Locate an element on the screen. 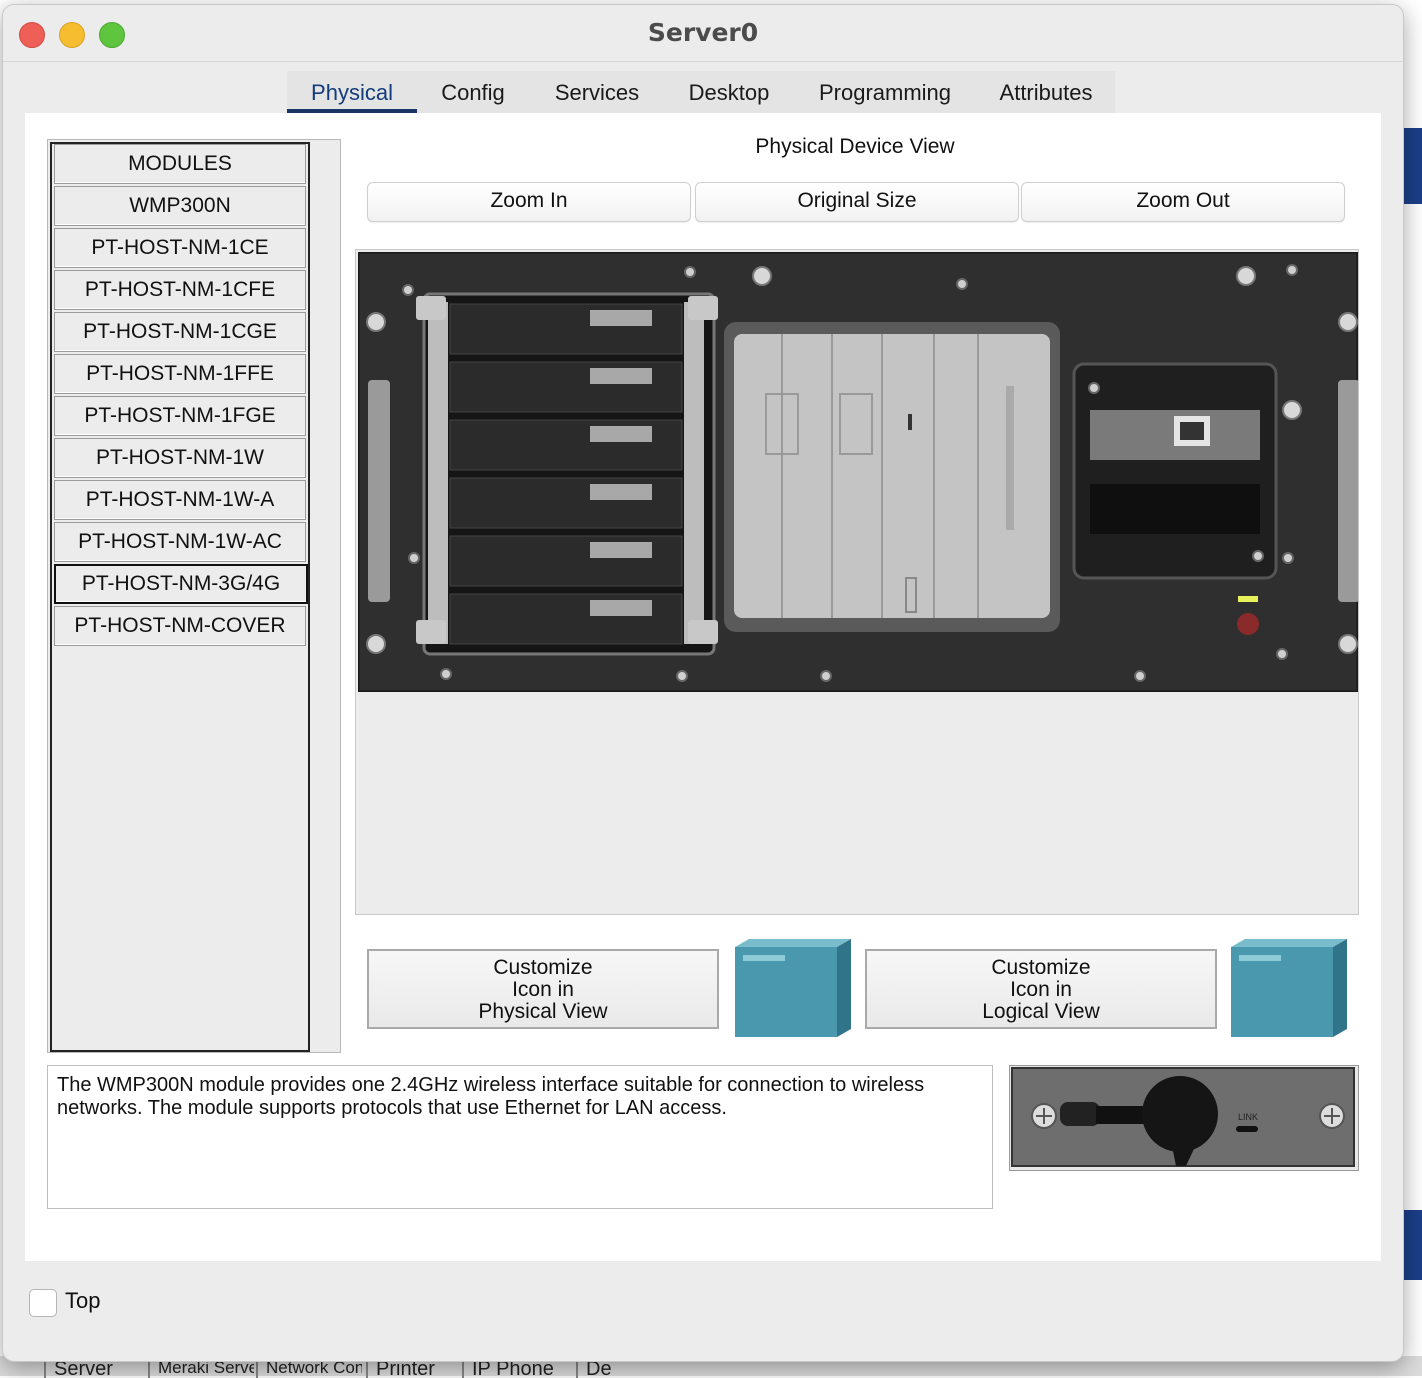  module-item: PT-HOST-NM-1W is located at coordinates (180, 458).